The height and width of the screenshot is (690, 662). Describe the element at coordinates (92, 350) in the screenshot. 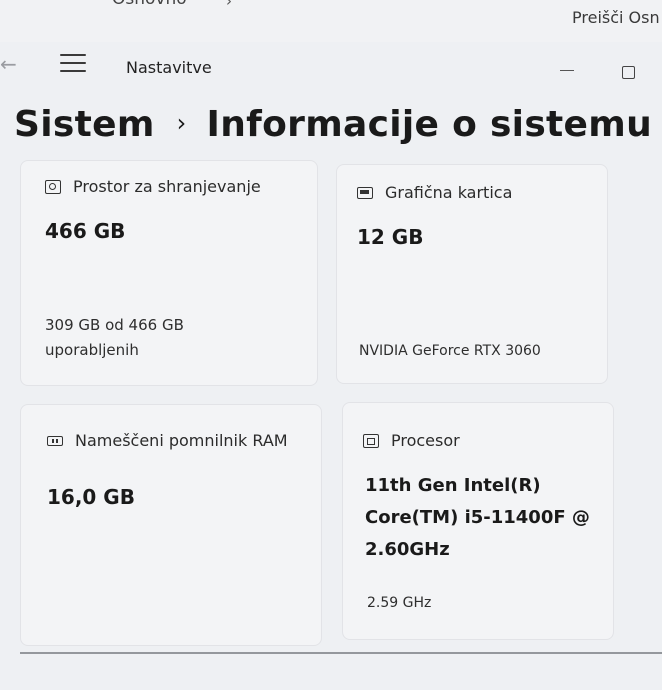

I see `storage-detail-line2: uporabljenih` at that location.